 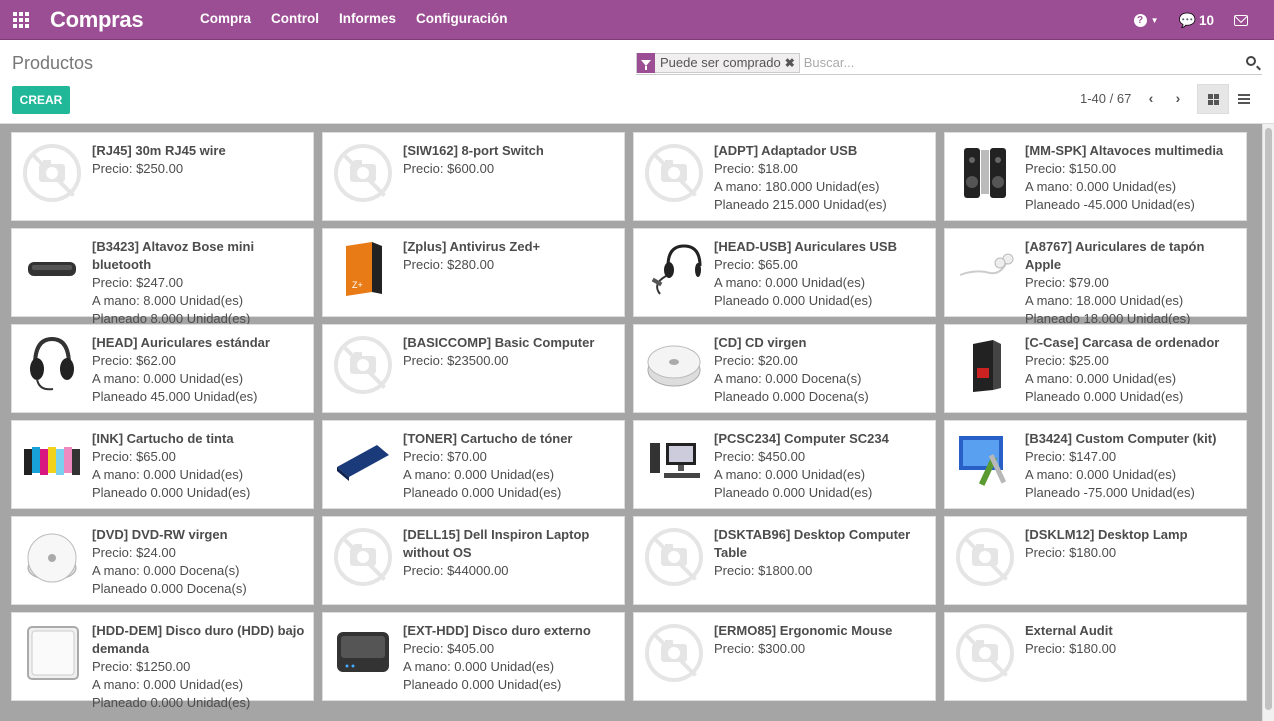 What do you see at coordinates (163, 438) in the screenshot?
I see `product-title: [INK] Cartucho de tinta` at bounding box center [163, 438].